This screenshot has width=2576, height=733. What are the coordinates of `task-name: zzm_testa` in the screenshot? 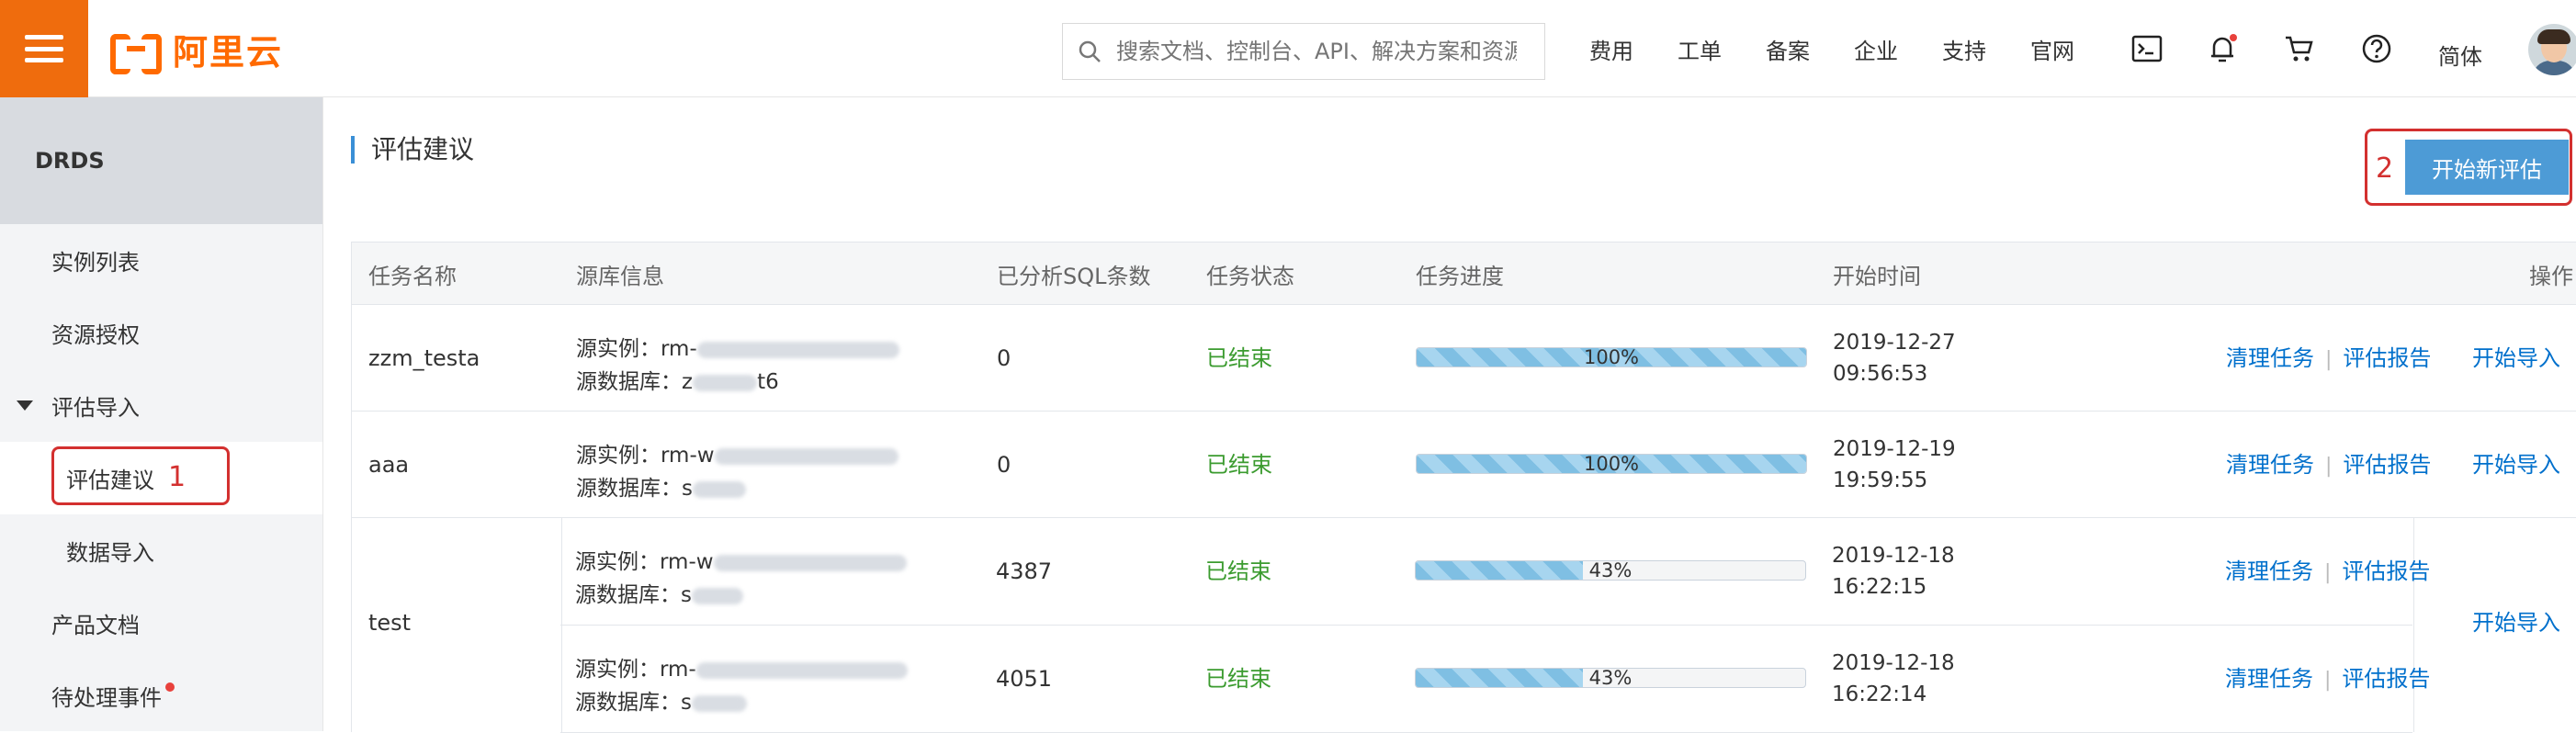 It's located at (424, 358).